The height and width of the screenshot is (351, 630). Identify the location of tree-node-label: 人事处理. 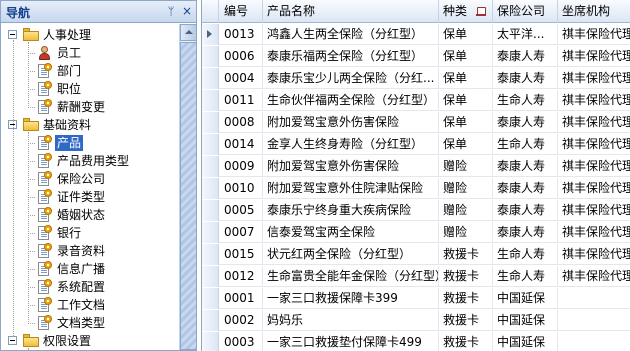
(67, 35).